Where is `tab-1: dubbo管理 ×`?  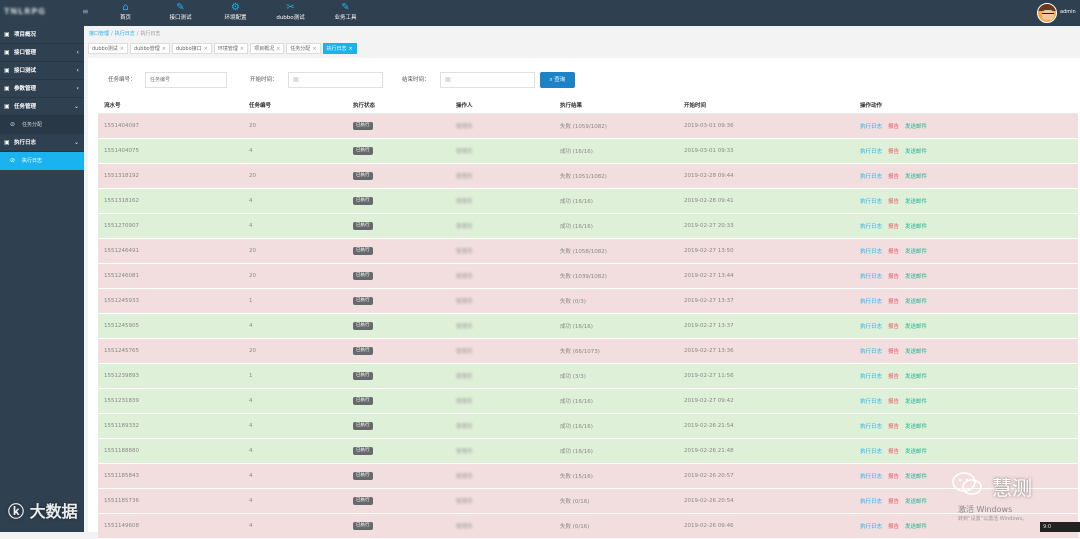
tab-1: dubbo管理 × is located at coordinates (149, 48).